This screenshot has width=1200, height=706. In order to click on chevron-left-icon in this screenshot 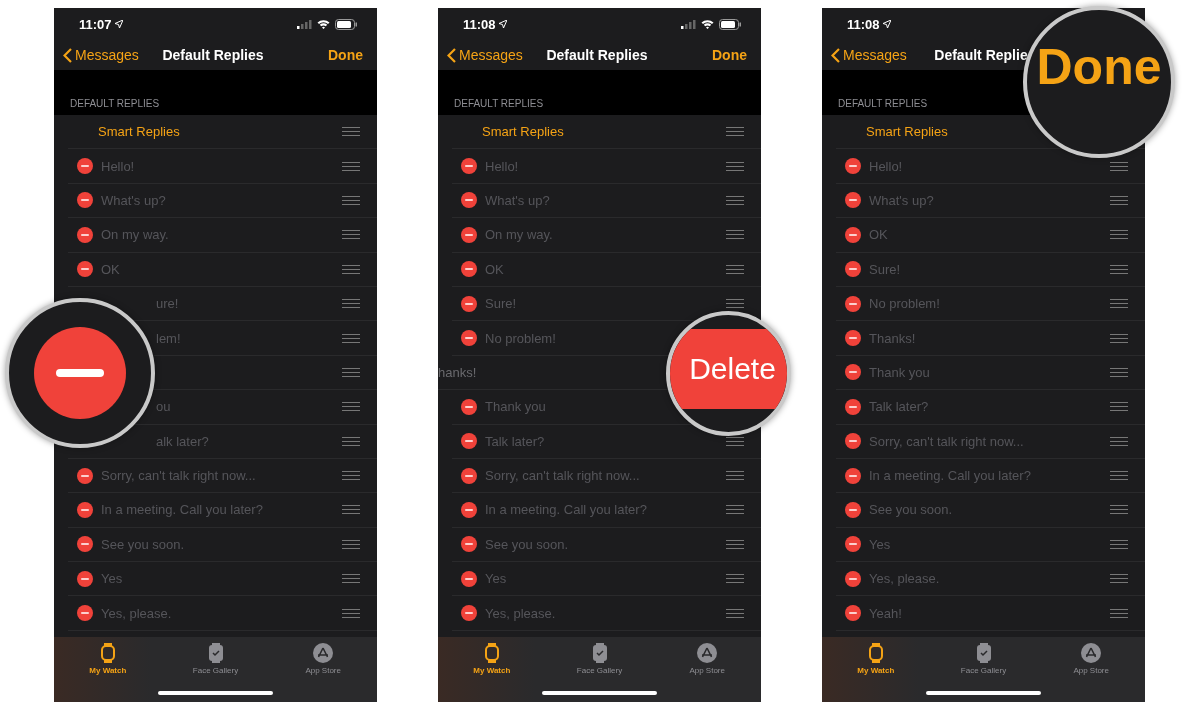, I will do `click(451, 55)`.